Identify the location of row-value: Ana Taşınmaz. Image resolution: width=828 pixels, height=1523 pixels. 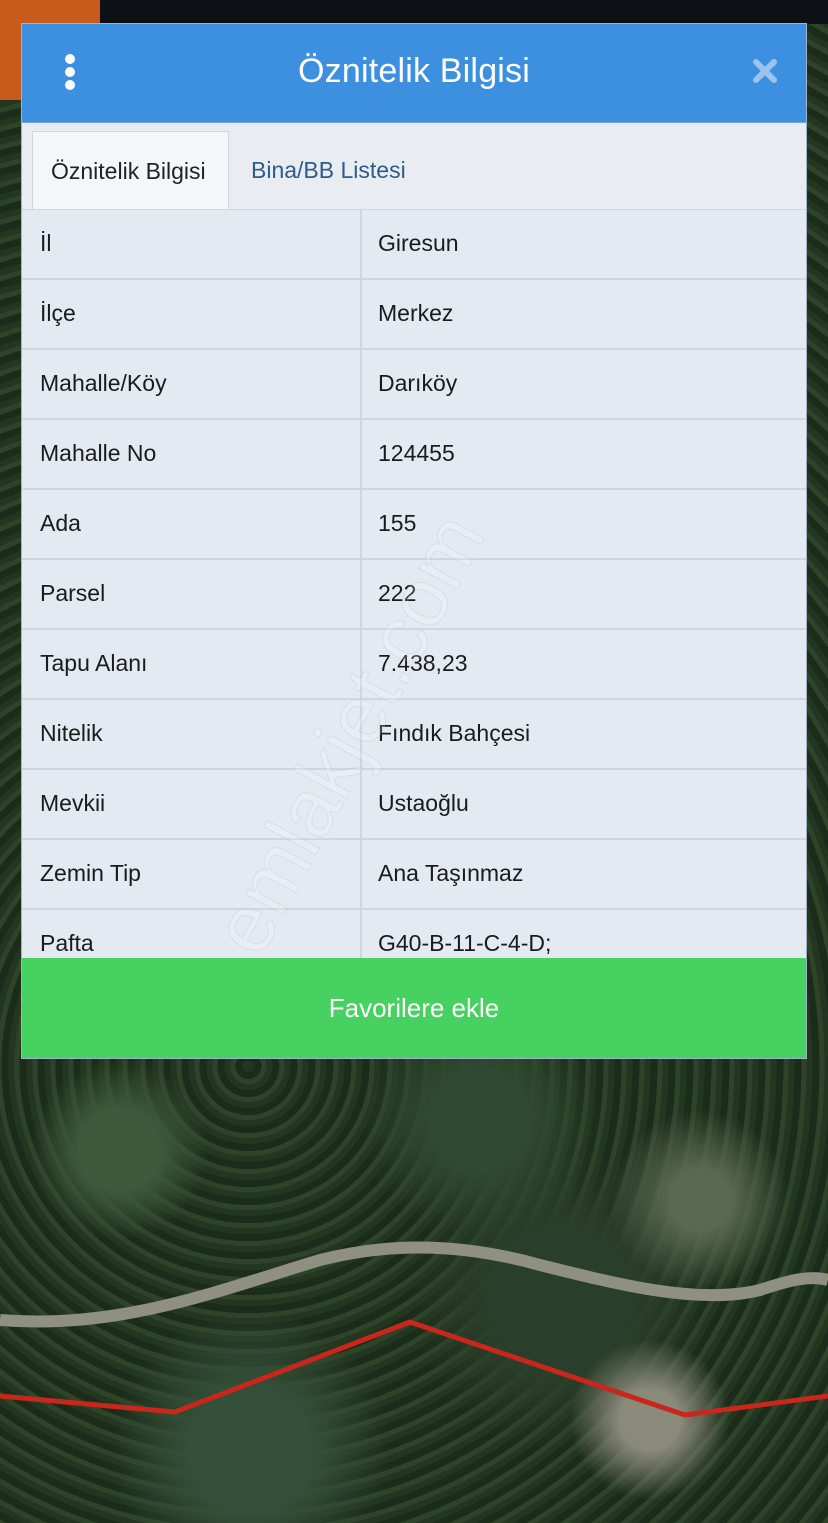
(451, 873).